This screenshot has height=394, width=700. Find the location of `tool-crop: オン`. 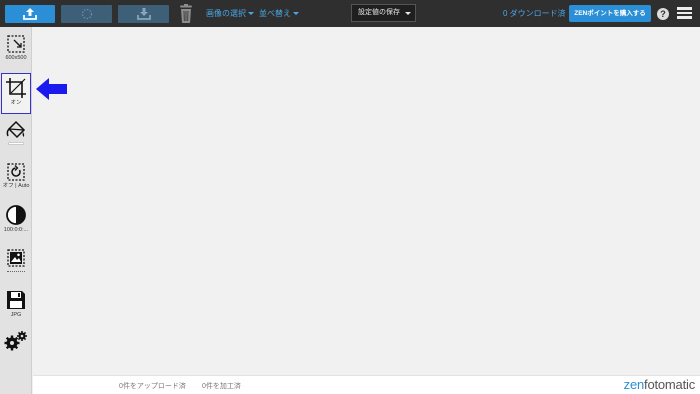

tool-crop: オン is located at coordinates (16, 93).